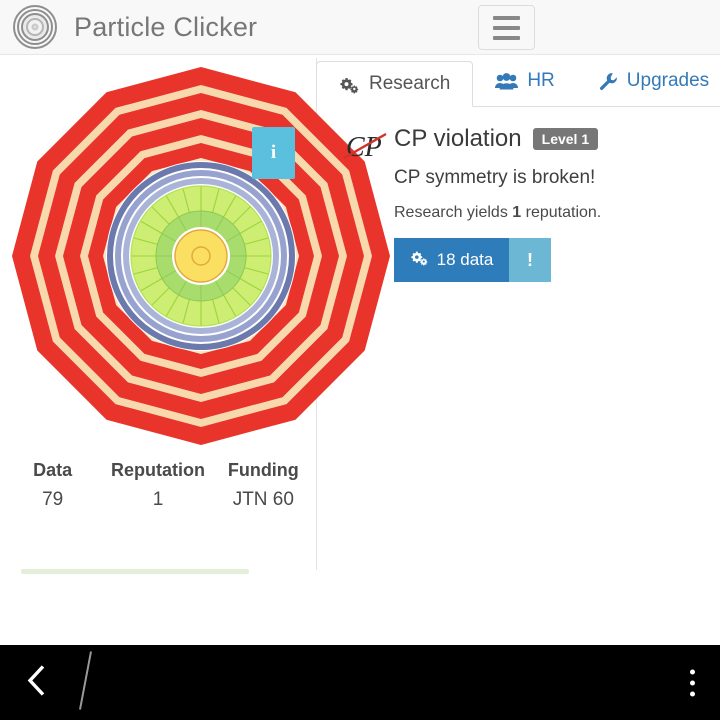  I want to click on research-button-group: 18 data !, so click(472, 260).